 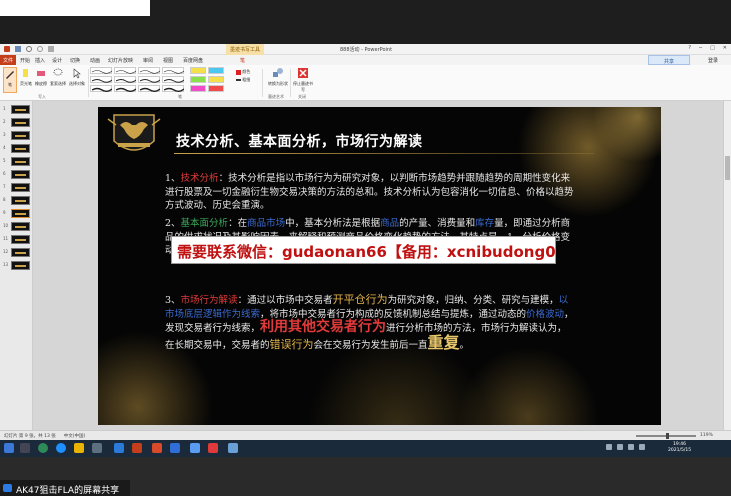 I want to click on share-button: 共享, so click(x=669, y=60).